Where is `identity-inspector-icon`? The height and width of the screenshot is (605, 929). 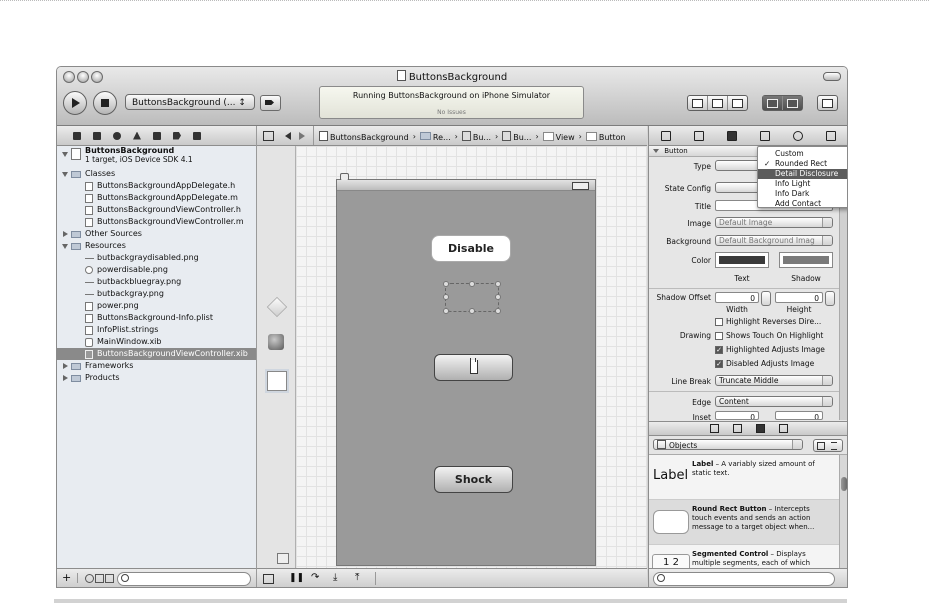 identity-inspector-icon is located at coordinates (698, 135).